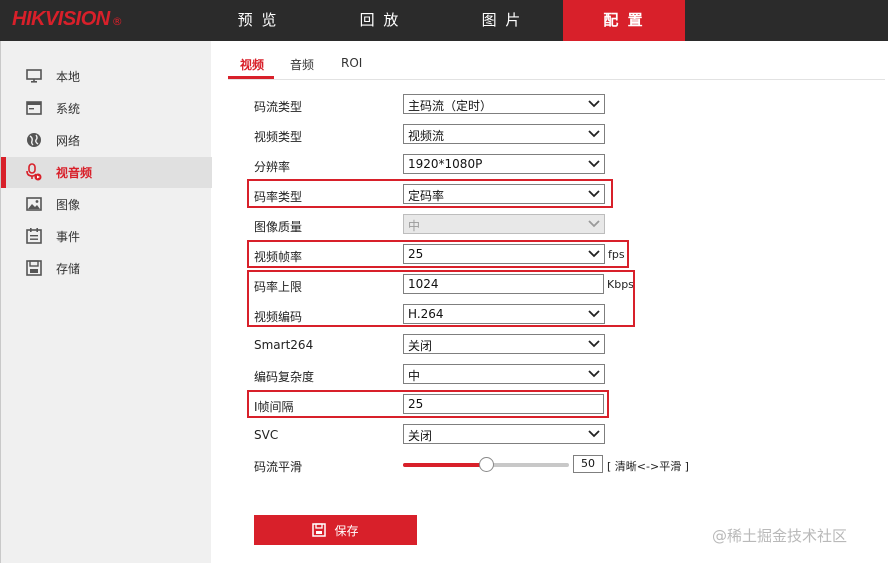 This screenshot has height=563, width=888. I want to click on stream-smoothing-hint: [ 清晰<->平滑 ], so click(648, 466).